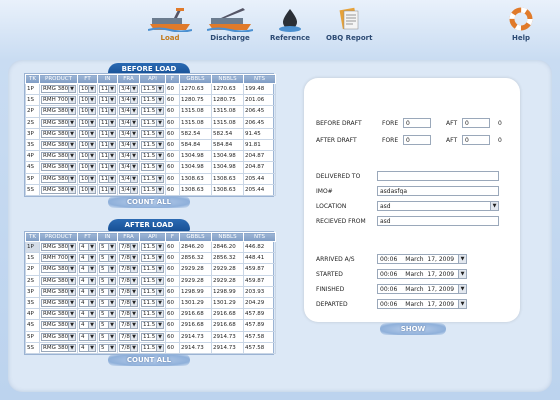  What do you see at coordinates (290, 24) in the screenshot?
I see `nav-reference: Reference` at bounding box center [290, 24].